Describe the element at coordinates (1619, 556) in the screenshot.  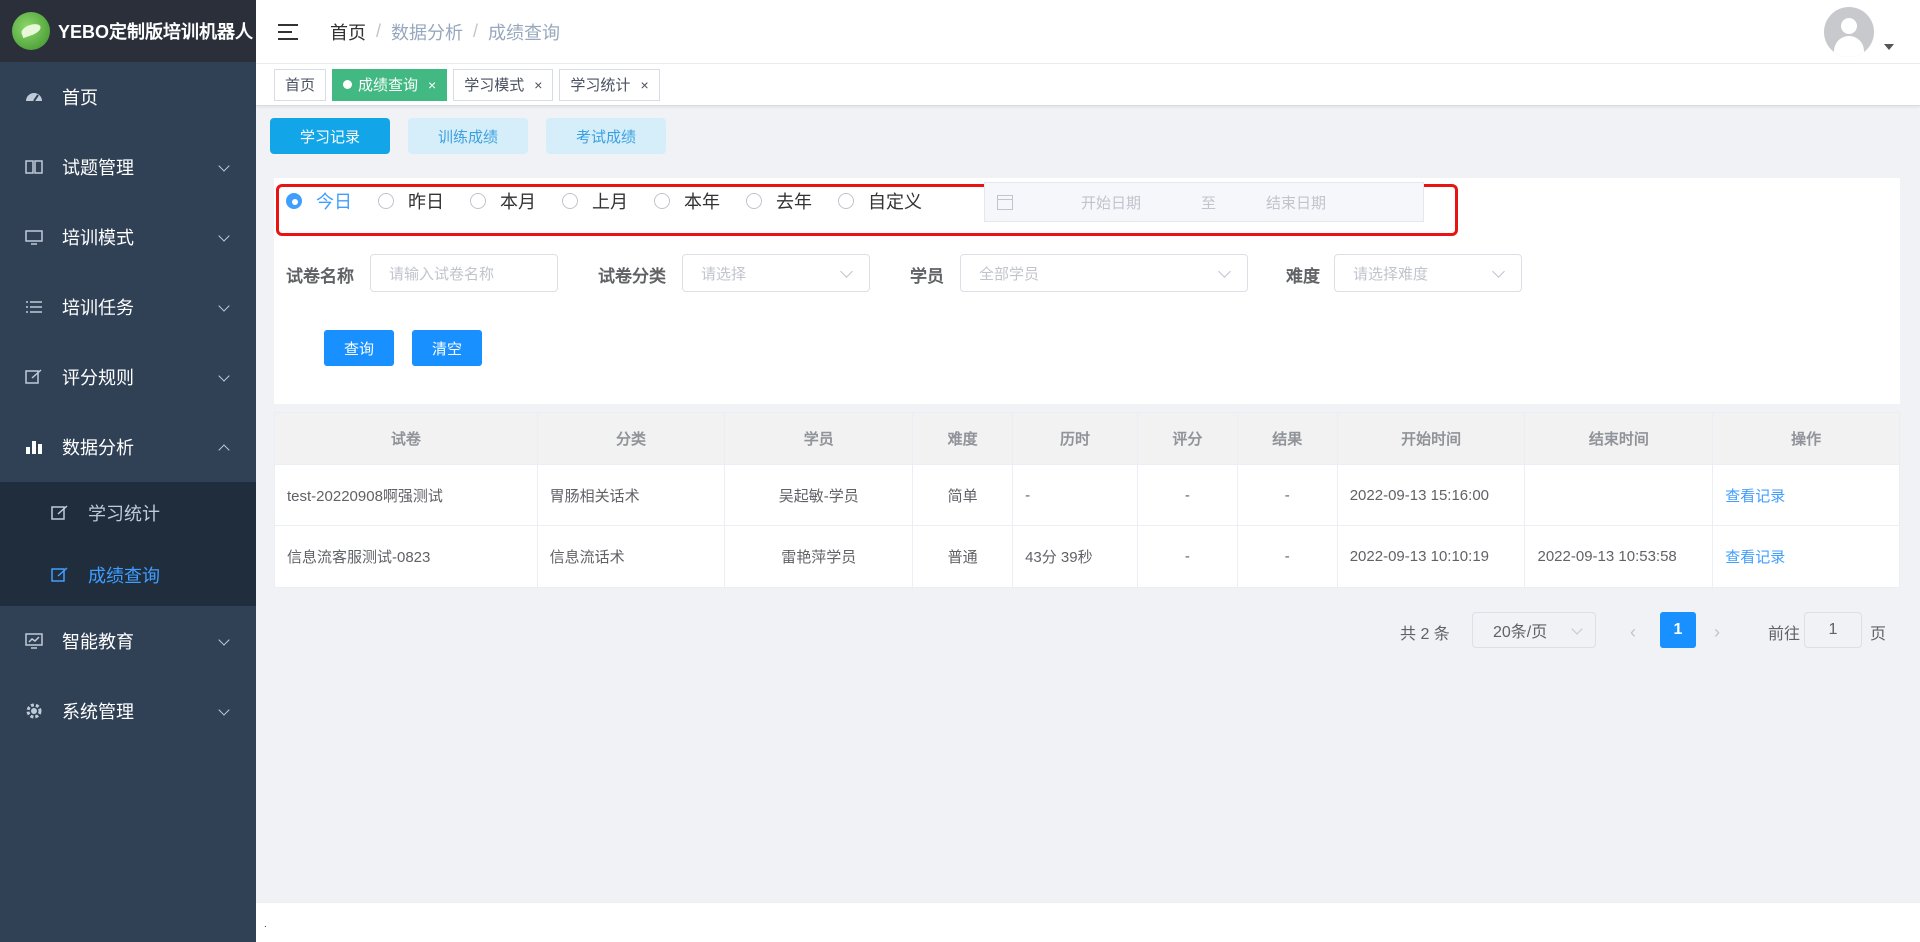
I see `table-cell: 2022-09-13 10:53:58` at that location.